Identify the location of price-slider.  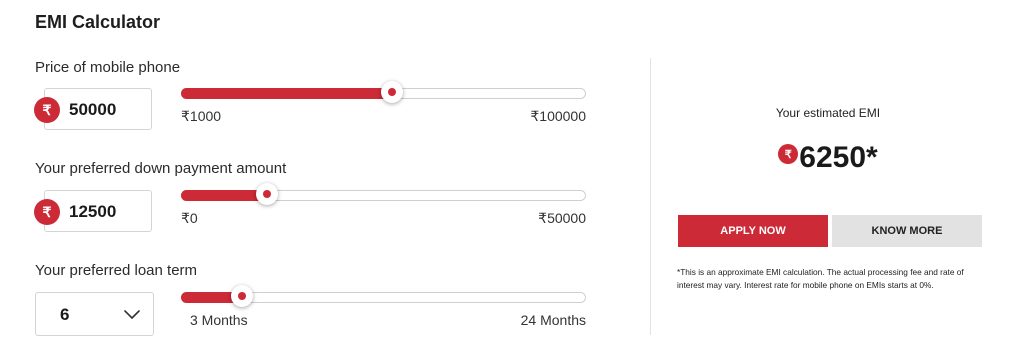
(383, 92).